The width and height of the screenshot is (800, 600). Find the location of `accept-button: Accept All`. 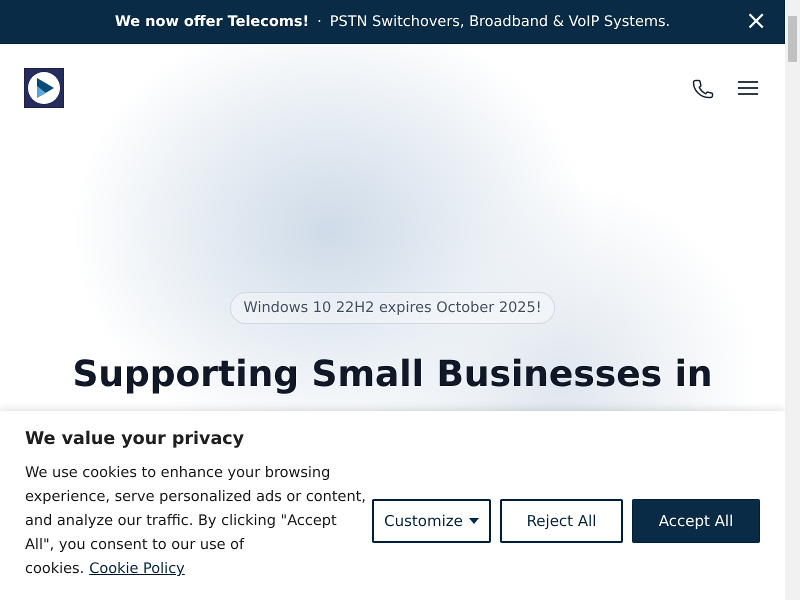

accept-button: Accept All is located at coordinates (696, 521).